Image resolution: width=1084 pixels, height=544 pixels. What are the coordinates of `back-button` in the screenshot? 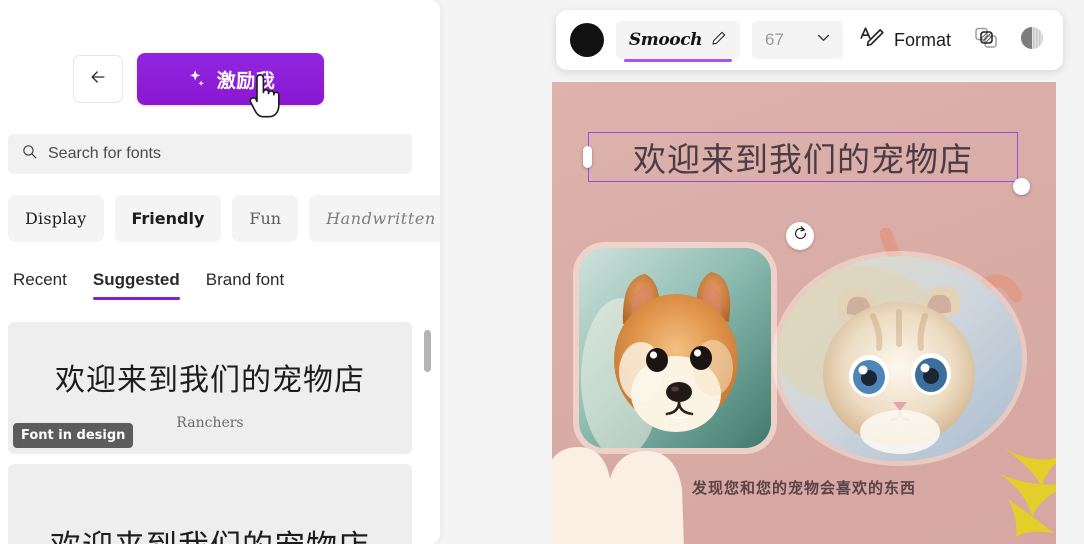 It's located at (98, 79).